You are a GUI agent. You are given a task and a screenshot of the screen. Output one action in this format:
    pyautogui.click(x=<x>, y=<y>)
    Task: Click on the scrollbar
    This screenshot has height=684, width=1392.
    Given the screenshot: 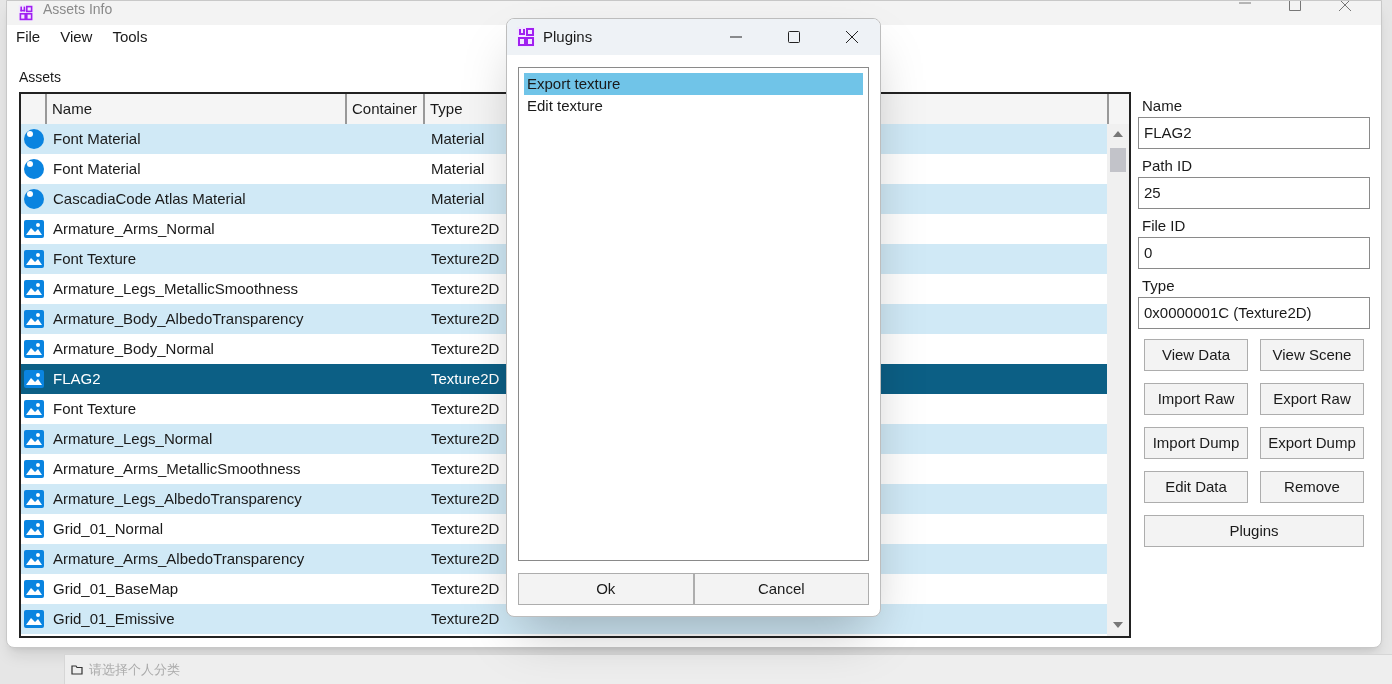 What is the action you would take?
    pyautogui.click(x=1118, y=380)
    